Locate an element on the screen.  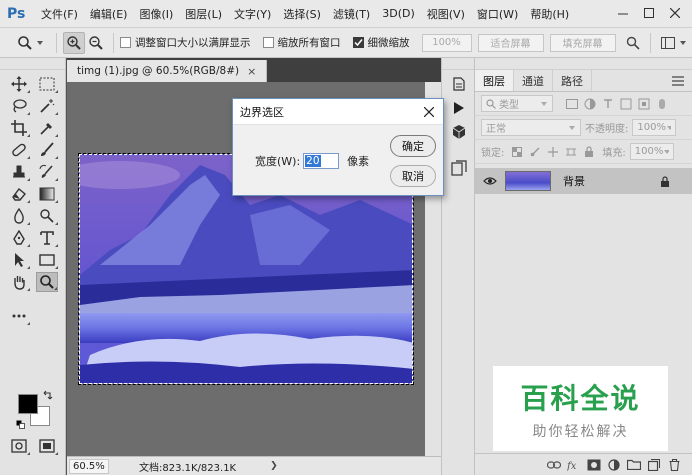
edit-toolbar-button is located at coordinates (19, 316).